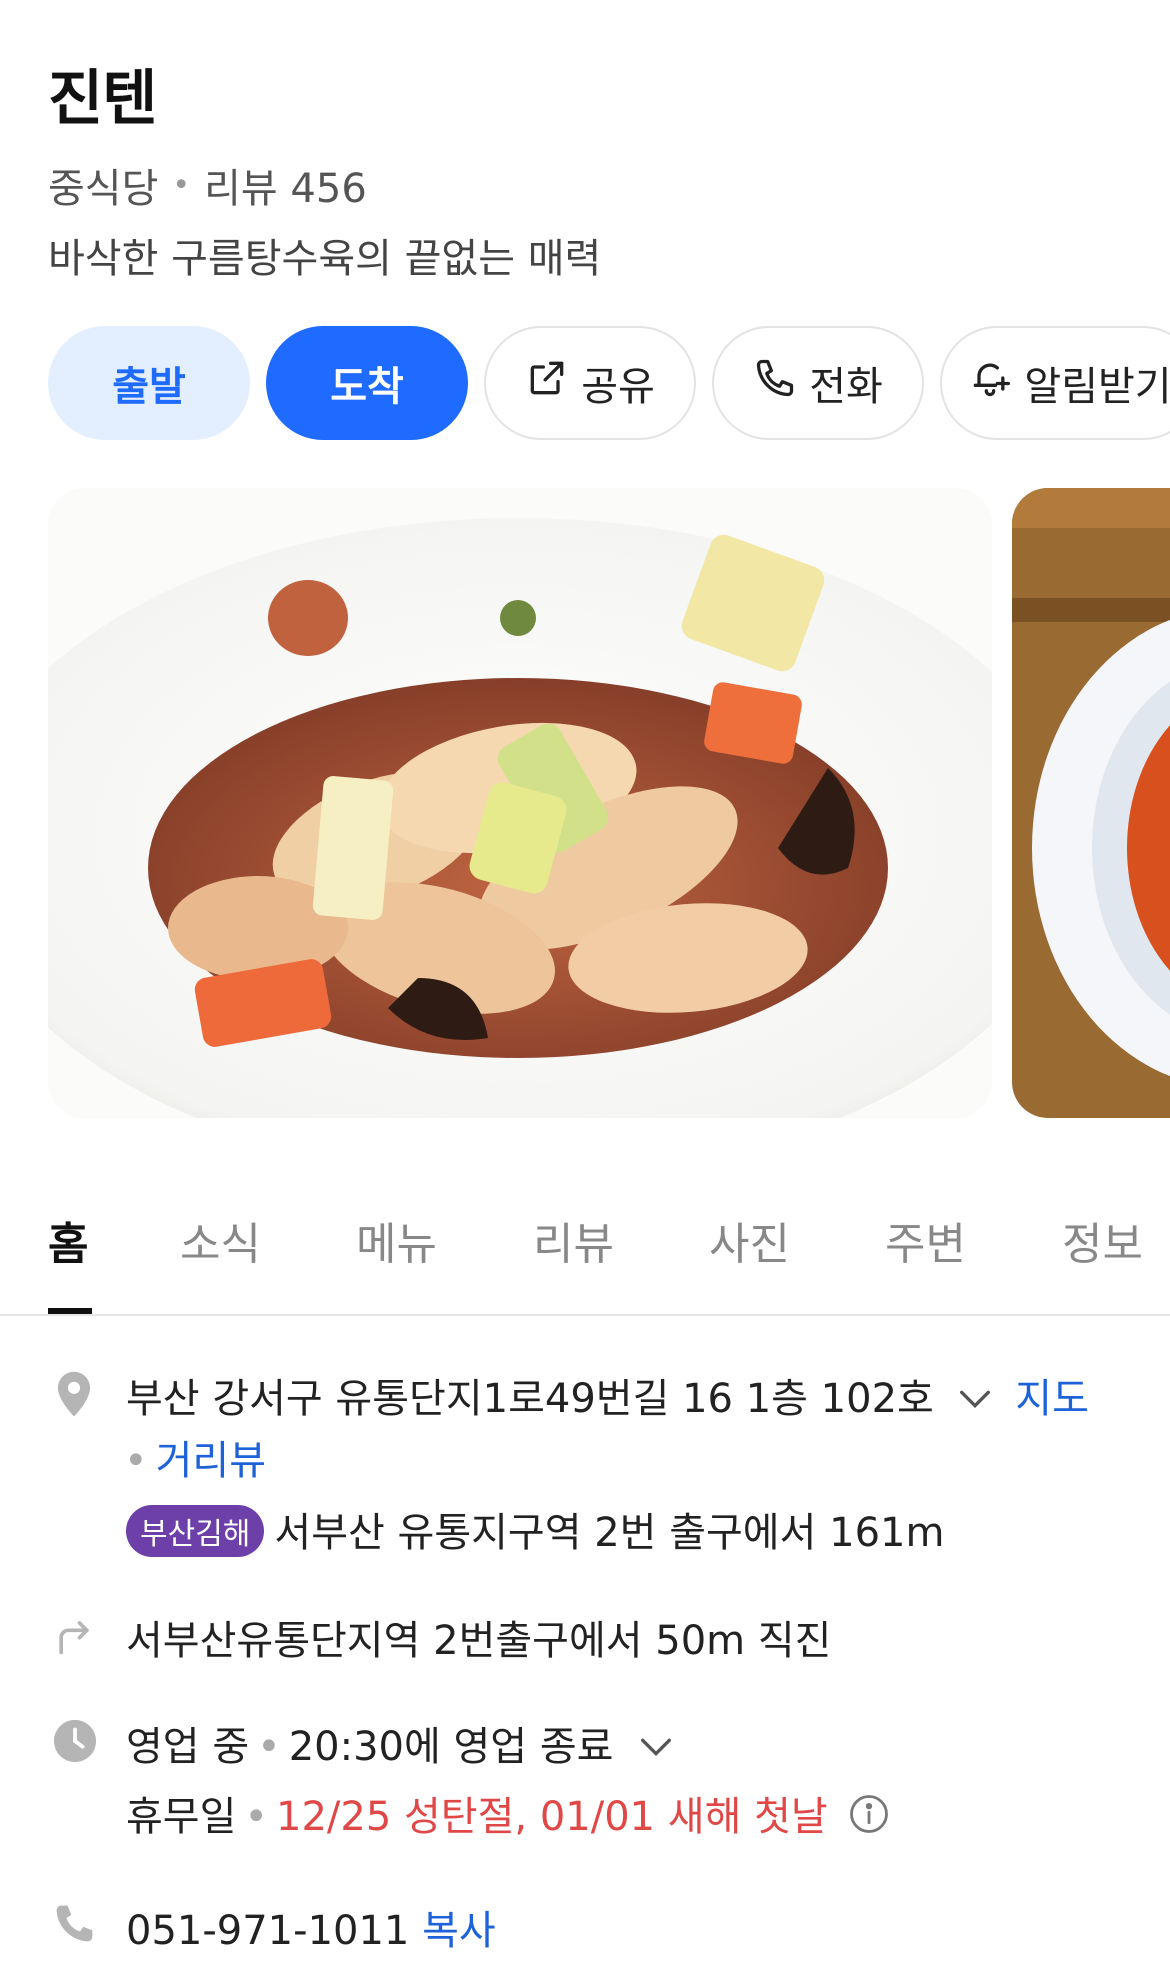 The width and height of the screenshot is (1170, 1988). I want to click on subway-line-badge: 부산김해, so click(195, 1531).